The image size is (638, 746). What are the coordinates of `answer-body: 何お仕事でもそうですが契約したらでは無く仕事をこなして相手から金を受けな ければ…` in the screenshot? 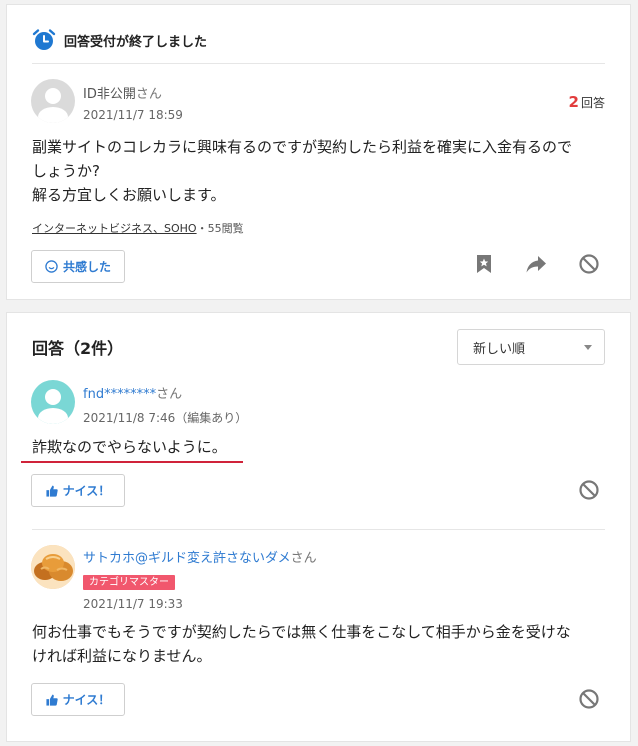 It's located at (301, 644).